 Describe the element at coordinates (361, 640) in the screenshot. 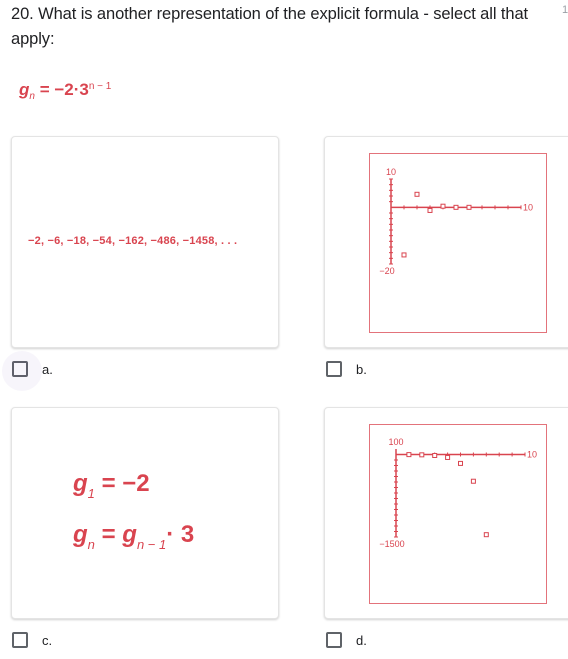

I see `option-d-label: d.` at that location.